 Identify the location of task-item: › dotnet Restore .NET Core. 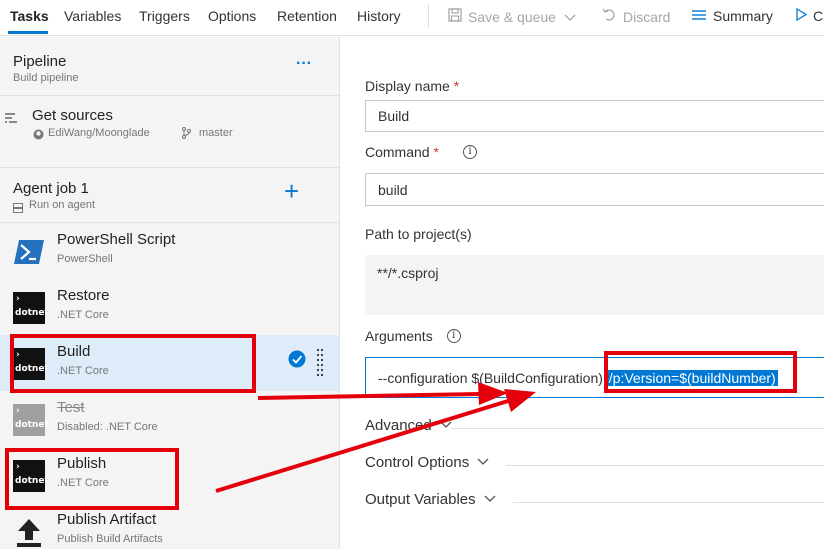
(169, 307).